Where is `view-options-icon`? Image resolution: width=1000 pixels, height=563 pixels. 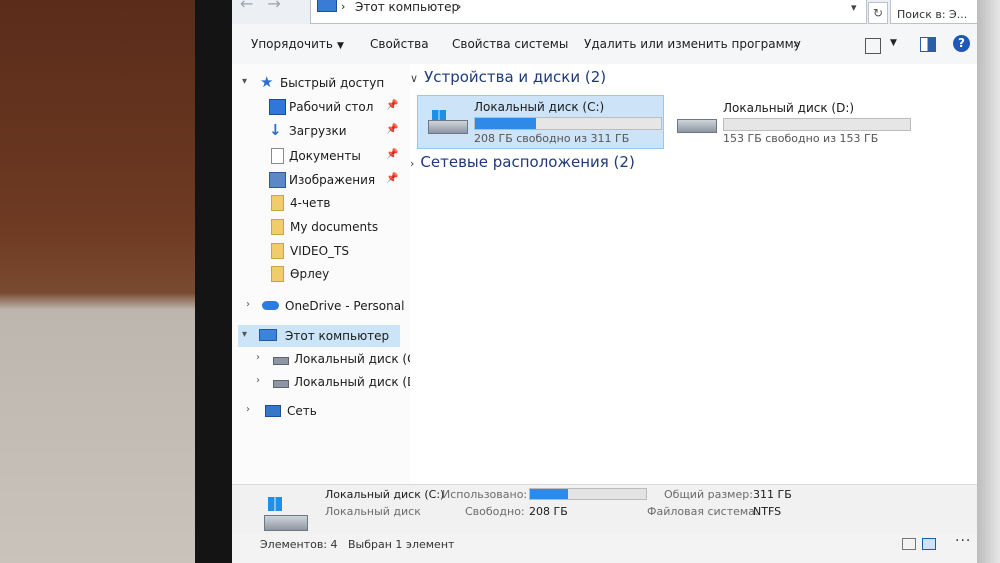 view-options-icon is located at coordinates (873, 46).